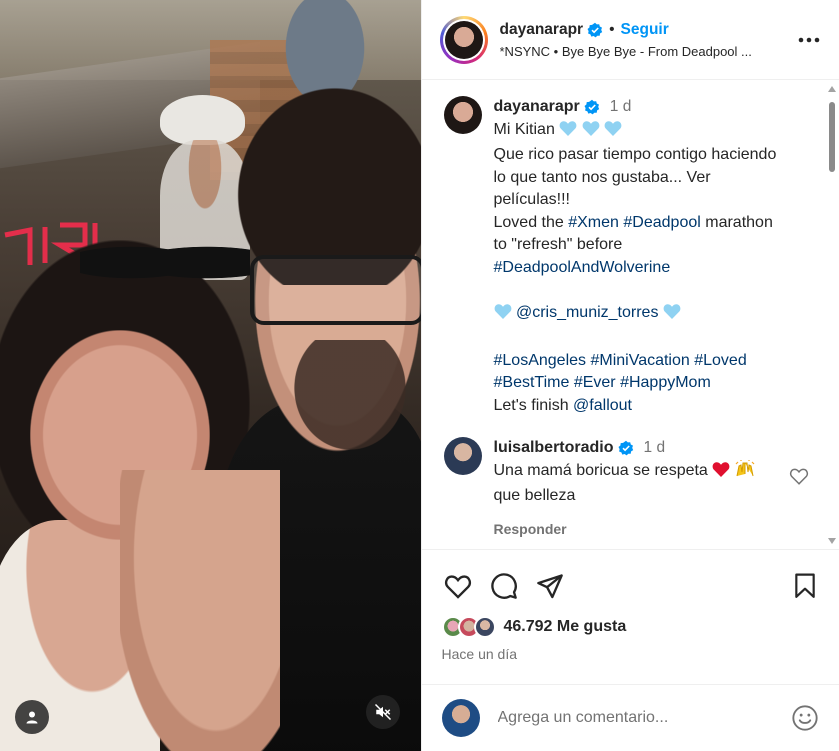 The height and width of the screenshot is (751, 839). I want to click on hashtag-happymom: #HappyMom, so click(665, 382).